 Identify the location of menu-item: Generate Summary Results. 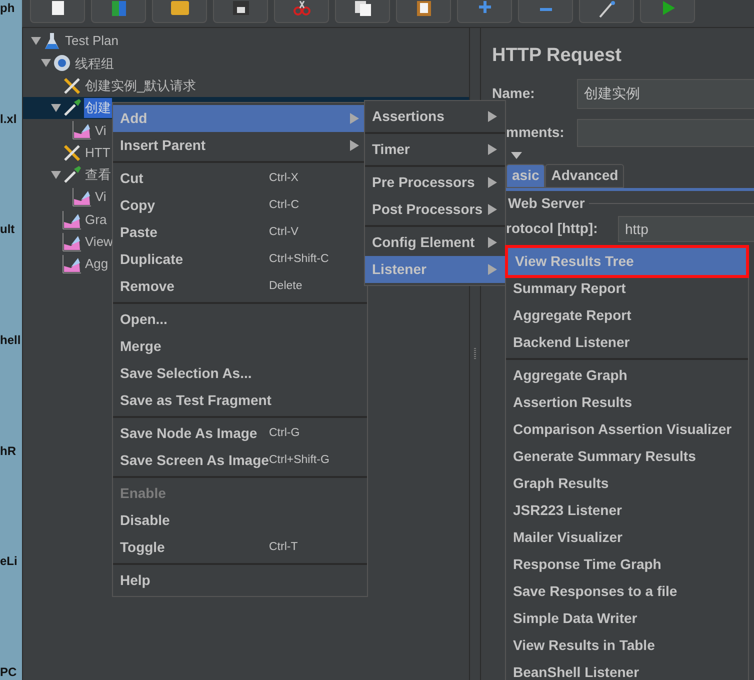
(627, 456).